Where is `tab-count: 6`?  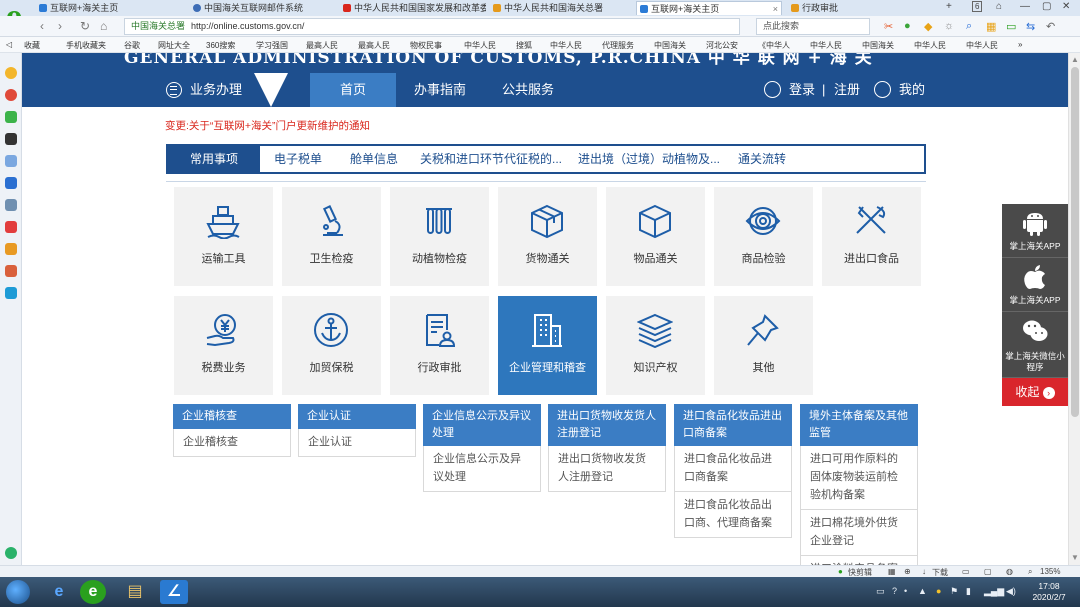 tab-count: 6 is located at coordinates (977, 6).